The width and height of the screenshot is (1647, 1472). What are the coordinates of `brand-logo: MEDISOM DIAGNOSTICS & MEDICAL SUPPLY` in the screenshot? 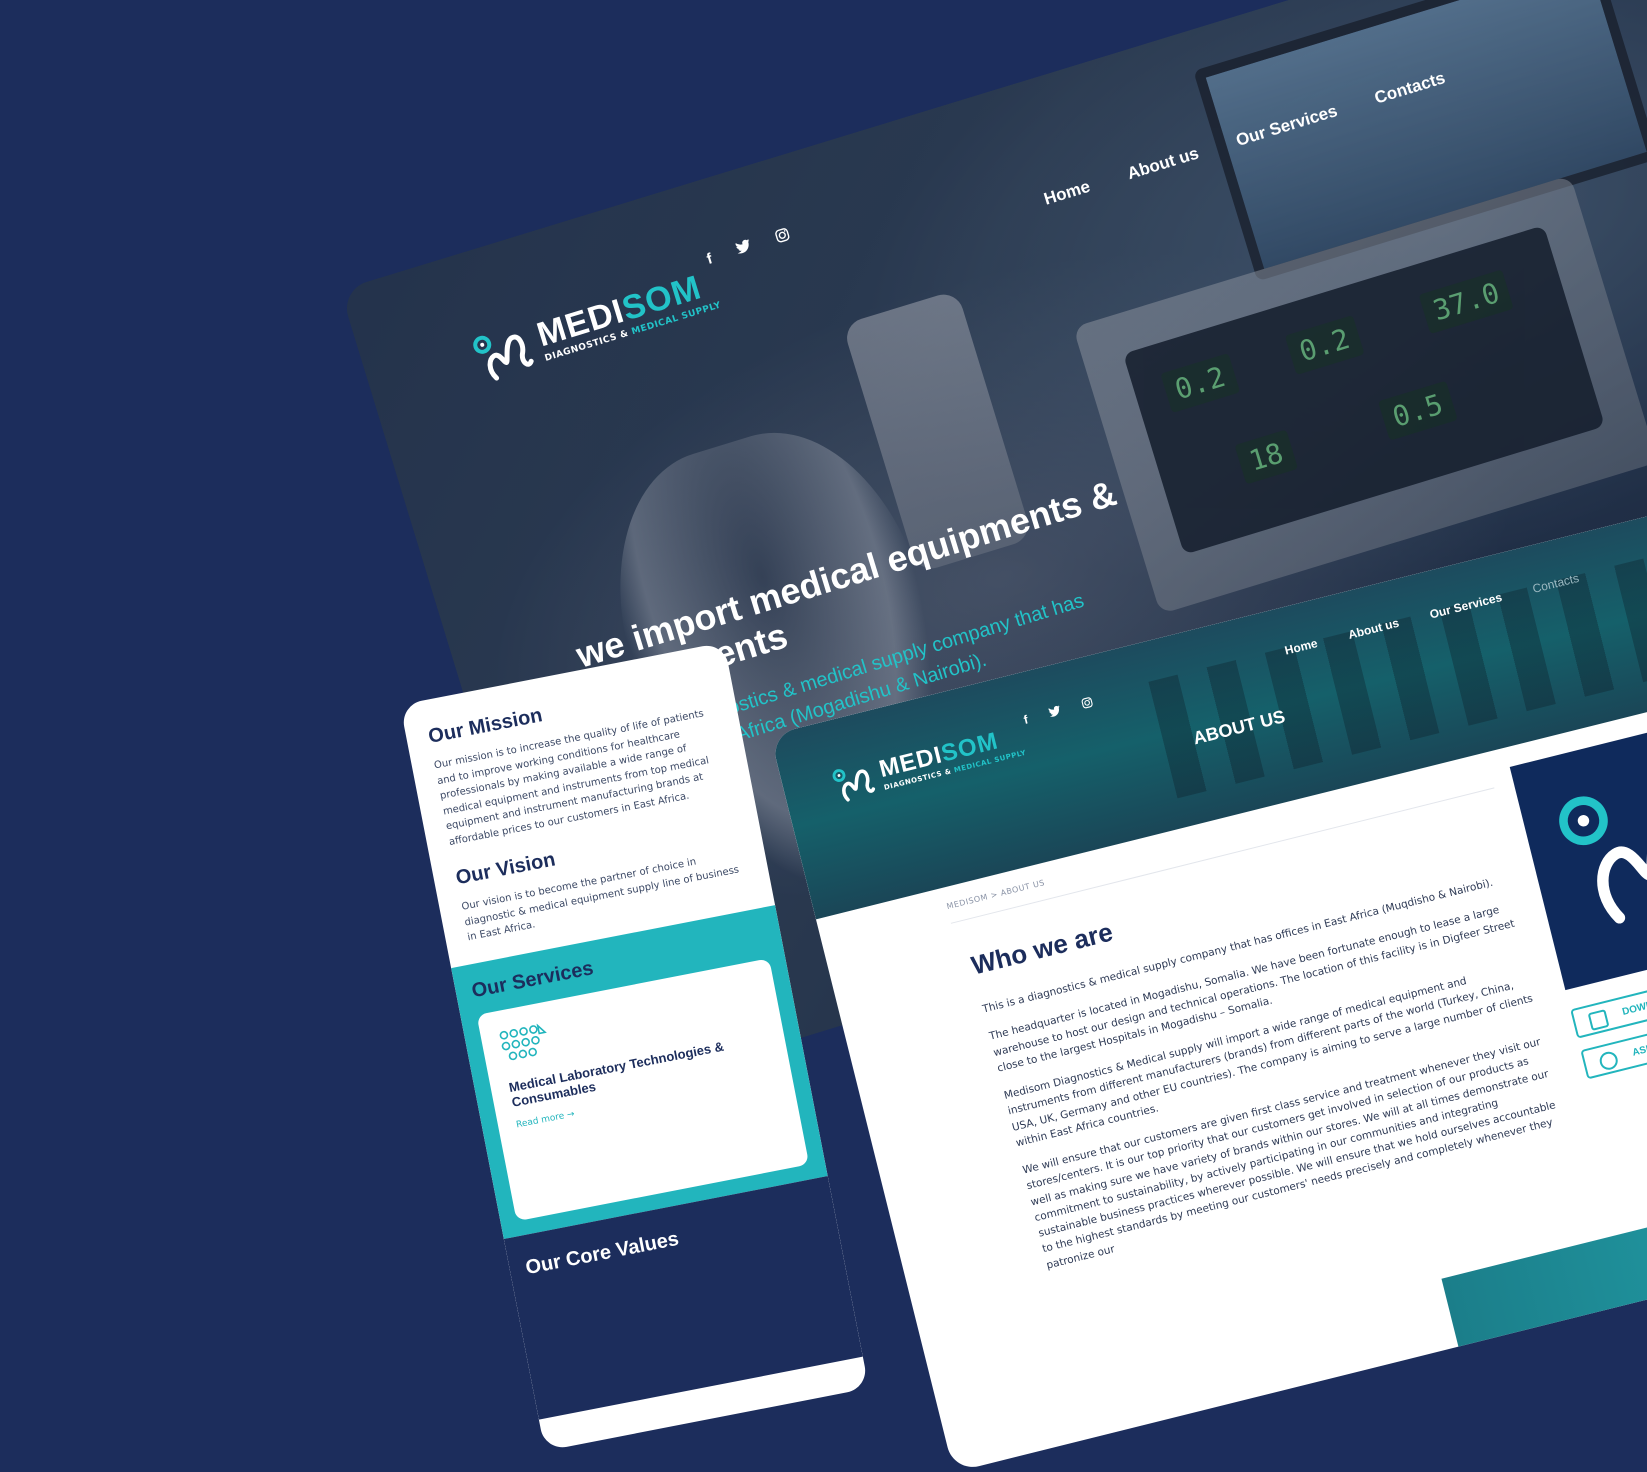 It's located at (929, 764).